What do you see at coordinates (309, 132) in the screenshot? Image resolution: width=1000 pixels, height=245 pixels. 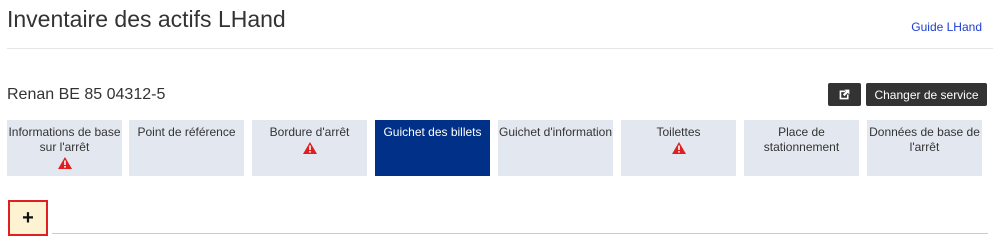 I see `tab-label: Bordure d'arrêt` at bounding box center [309, 132].